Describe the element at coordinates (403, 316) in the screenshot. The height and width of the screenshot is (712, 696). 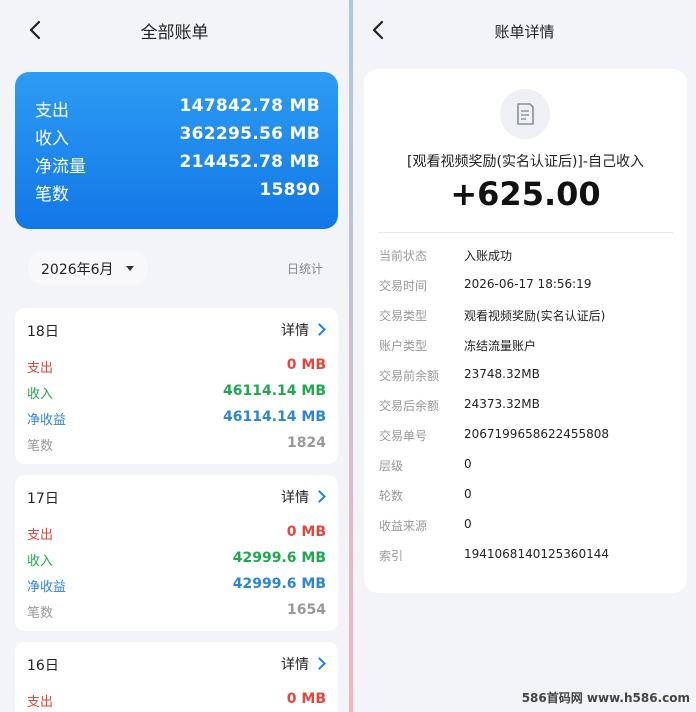
I see `field-label: 交易类型` at that location.